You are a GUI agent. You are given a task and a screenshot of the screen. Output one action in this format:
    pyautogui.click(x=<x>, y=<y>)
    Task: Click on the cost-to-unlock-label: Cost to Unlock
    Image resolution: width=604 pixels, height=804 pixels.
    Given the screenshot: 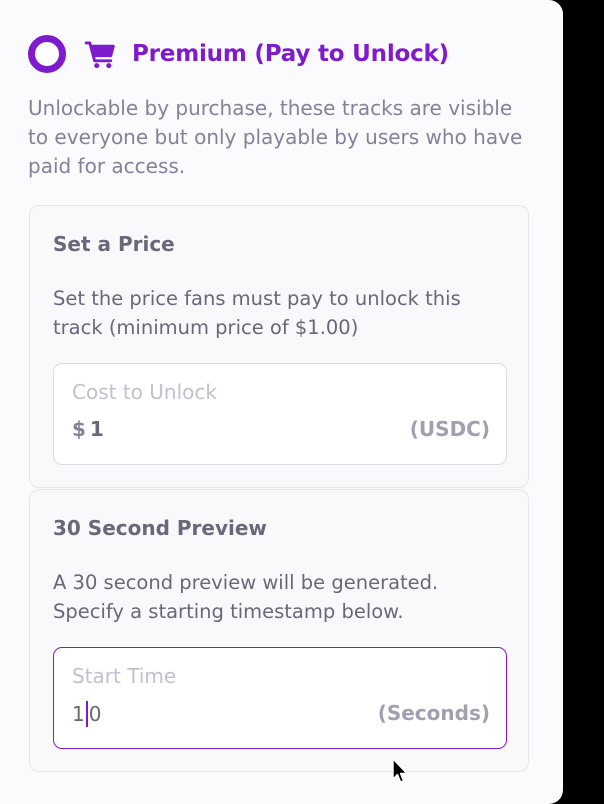 What is the action you would take?
    pyautogui.click(x=144, y=392)
    